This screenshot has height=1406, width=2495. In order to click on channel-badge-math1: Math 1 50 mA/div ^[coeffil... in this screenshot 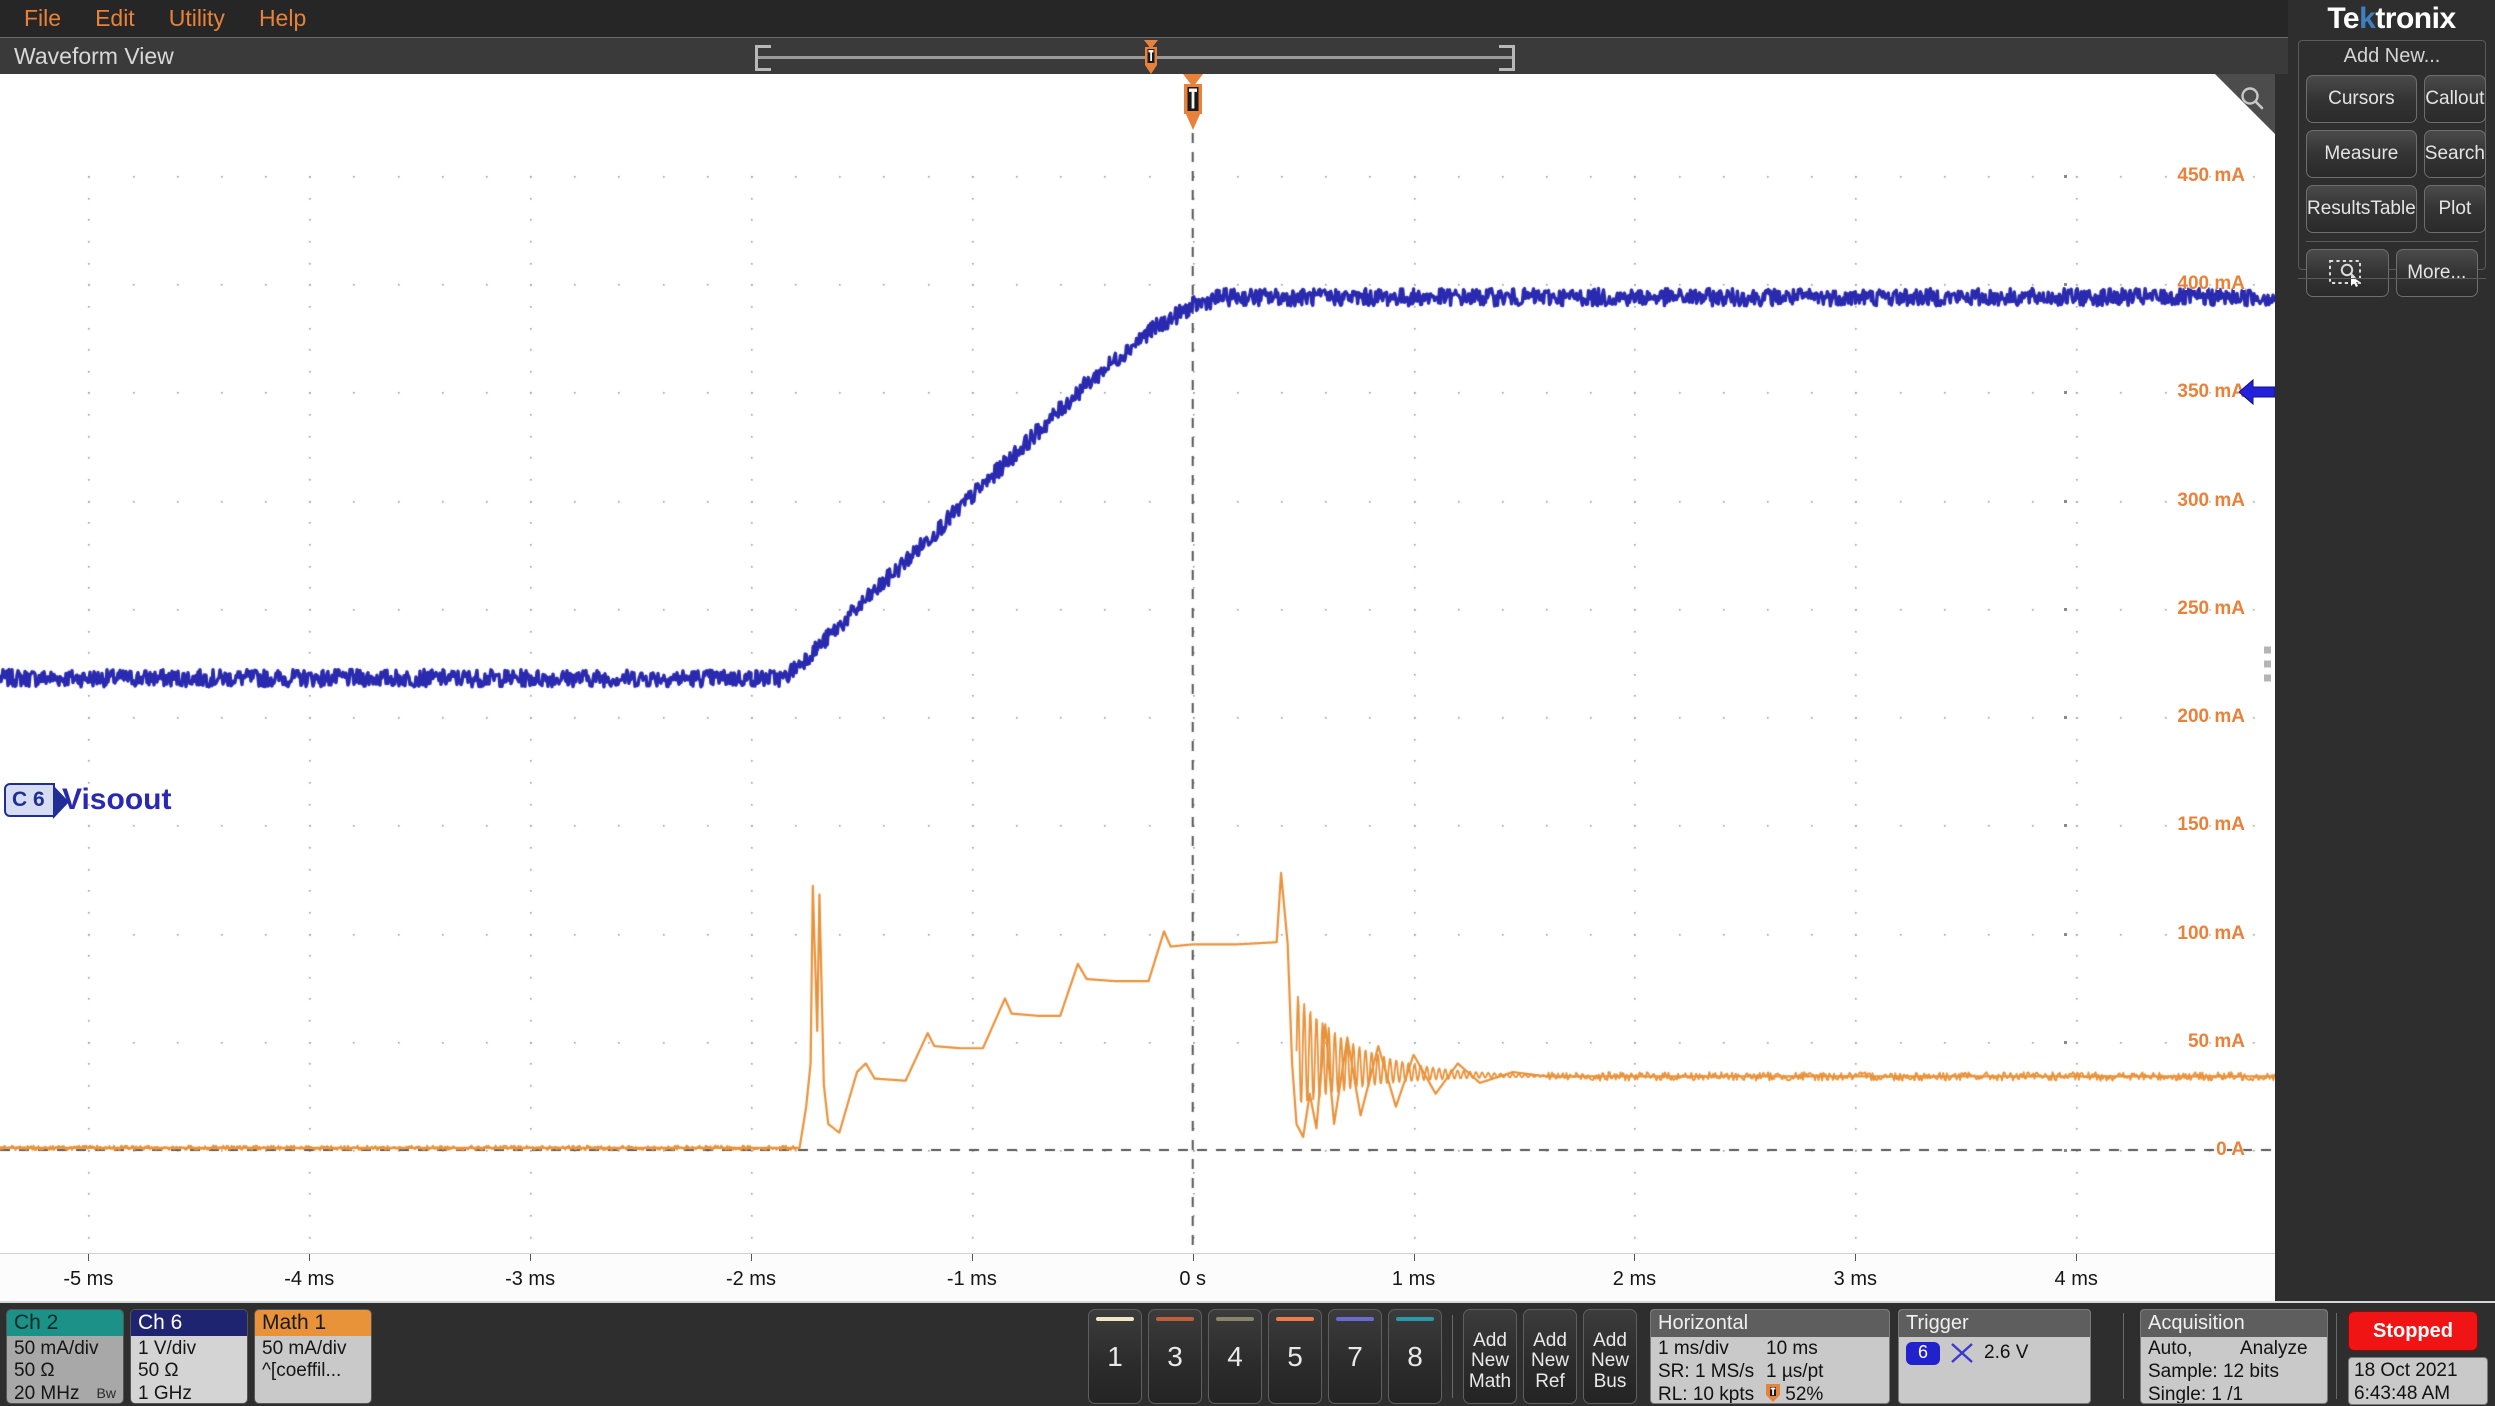, I will do `click(313, 1356)`.